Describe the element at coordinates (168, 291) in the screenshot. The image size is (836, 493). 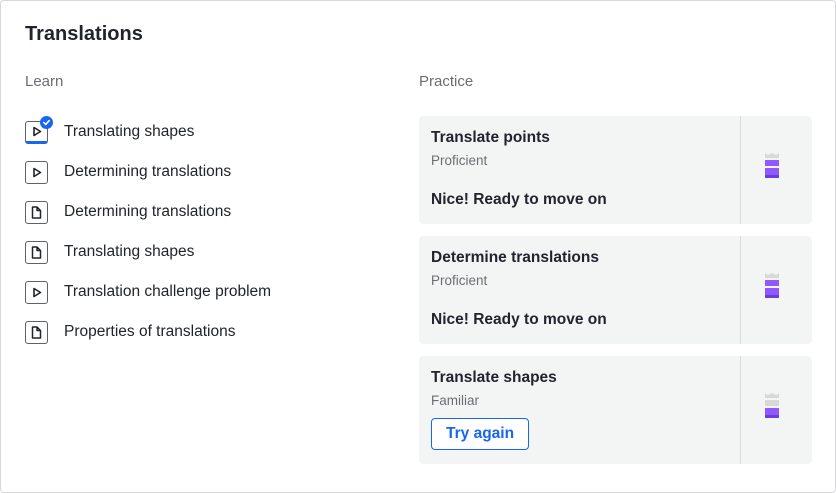
I see `learn-item-label: Translation challenge problem` at that location.